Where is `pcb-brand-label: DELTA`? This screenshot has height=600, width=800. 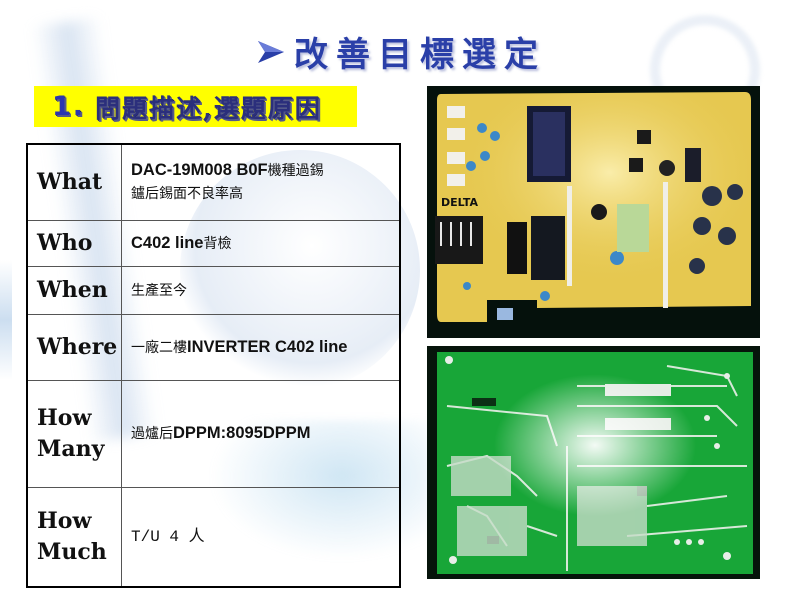
pcb-brand-label: DELTA is located at coordinates (459, 202).